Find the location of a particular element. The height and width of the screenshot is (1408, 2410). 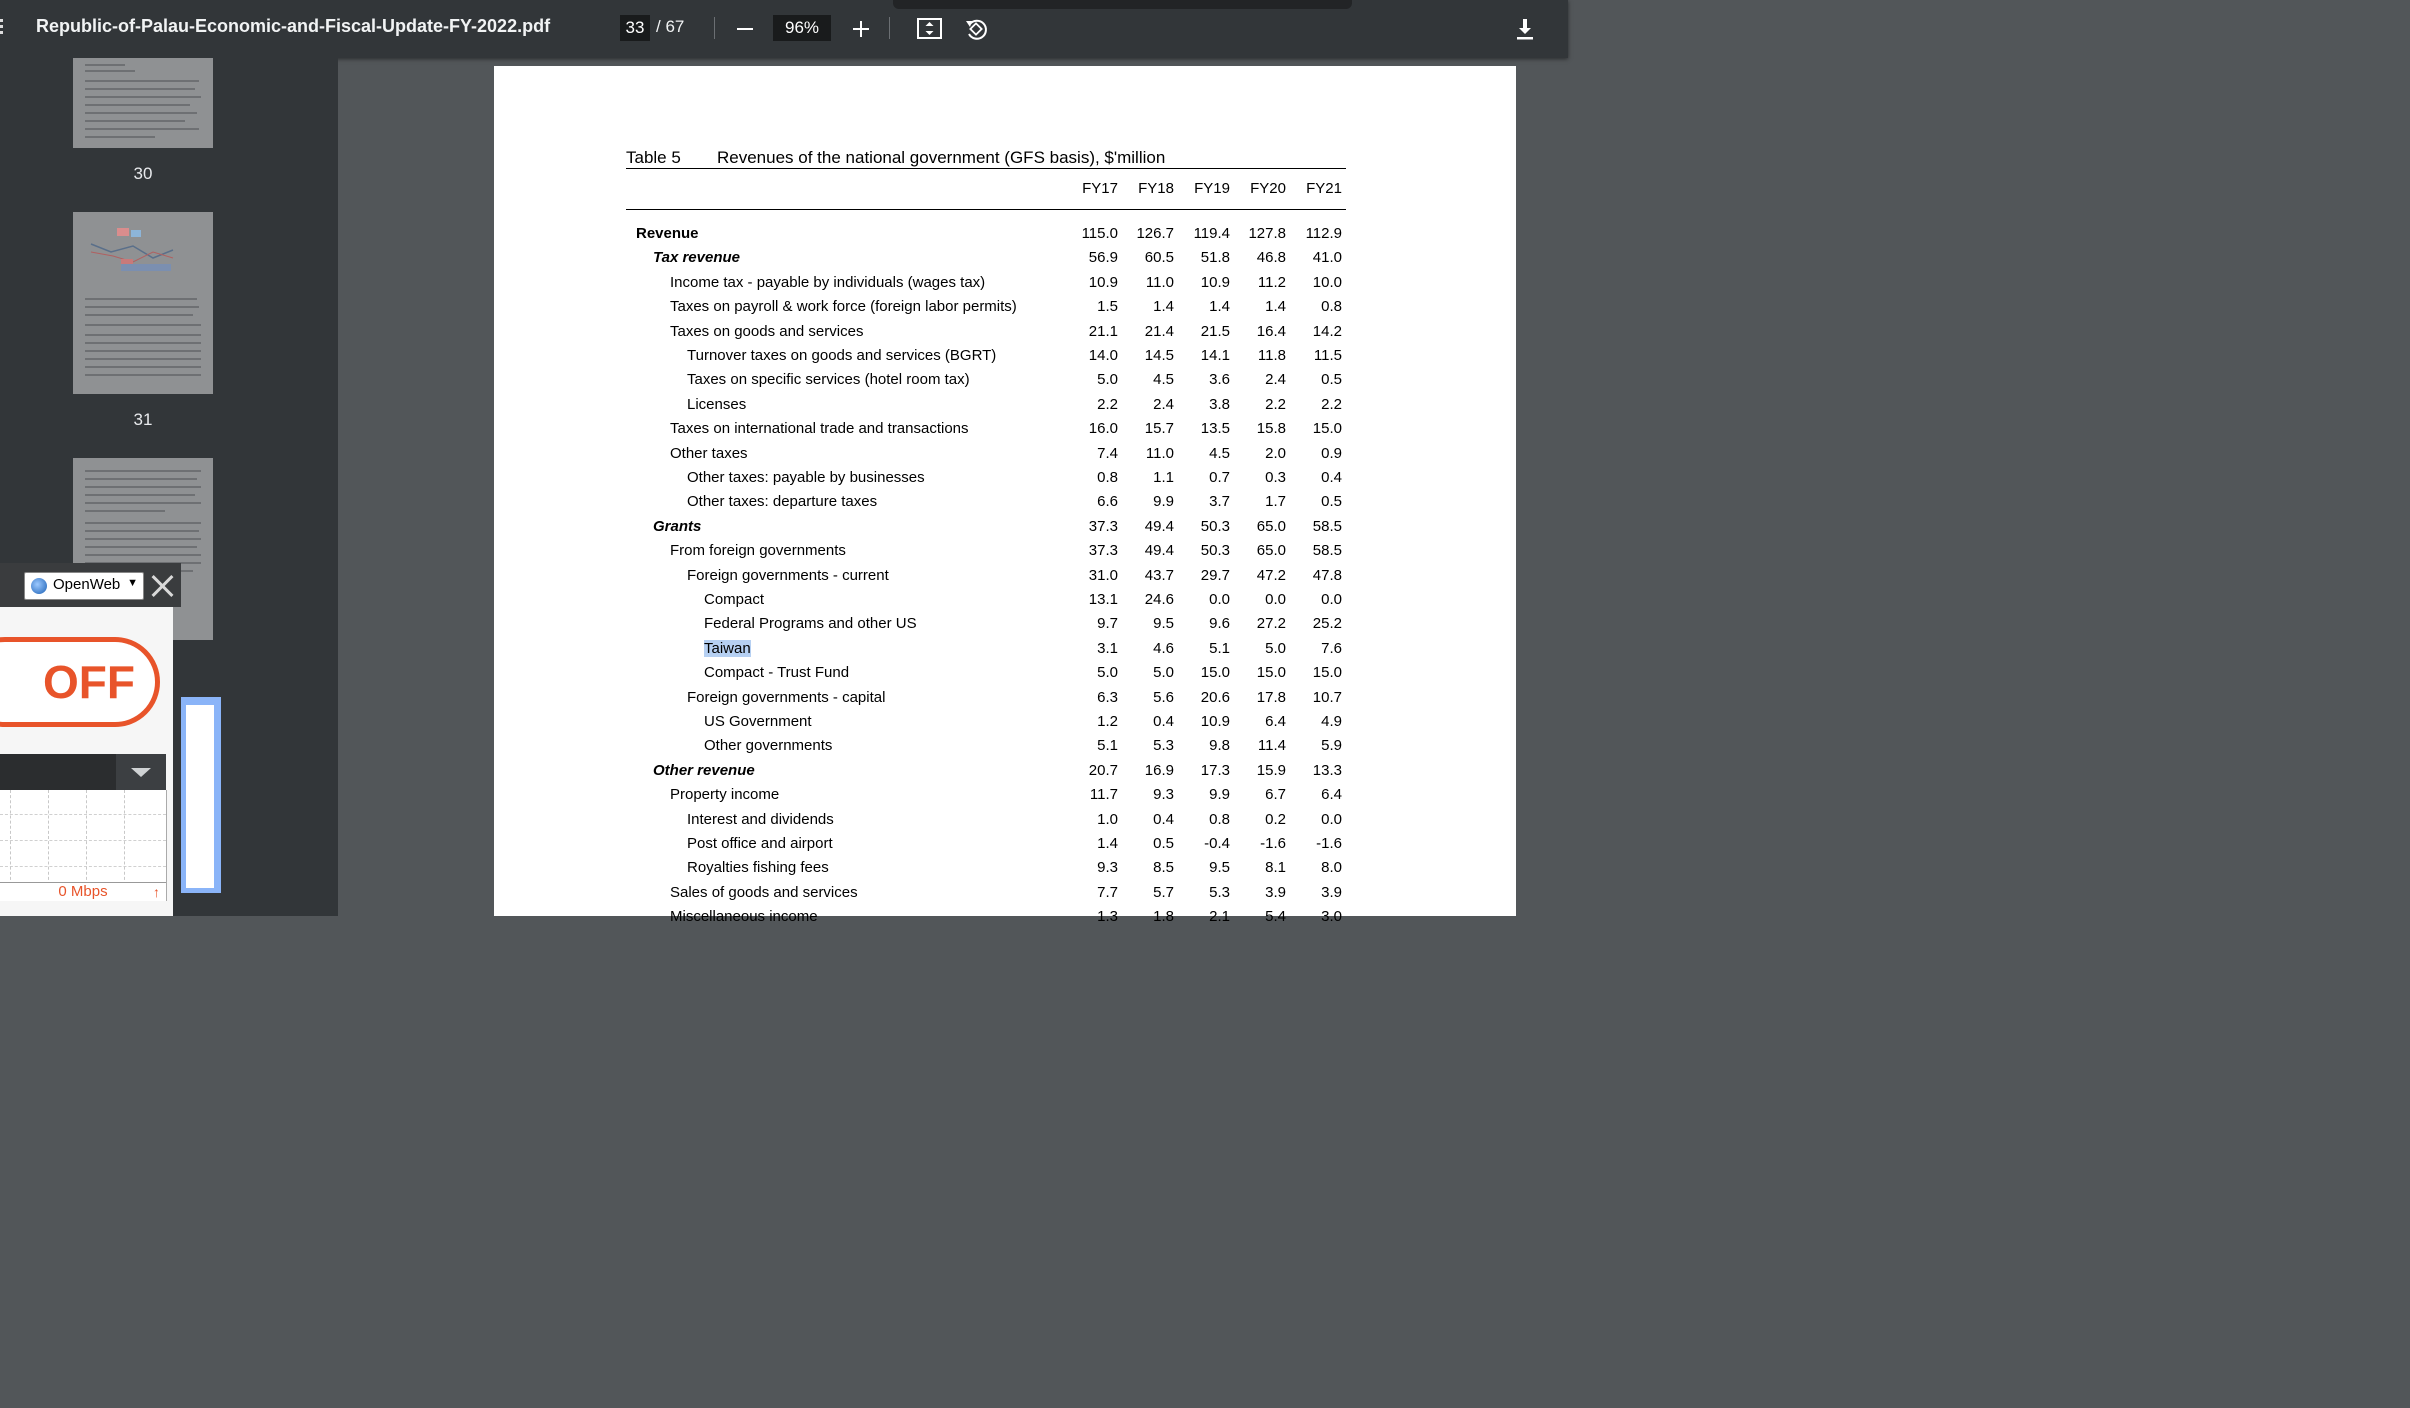

table-row: Compact 13.1 24.6 0.0 0.0 0.0 is located at coordinates (1005, 603).